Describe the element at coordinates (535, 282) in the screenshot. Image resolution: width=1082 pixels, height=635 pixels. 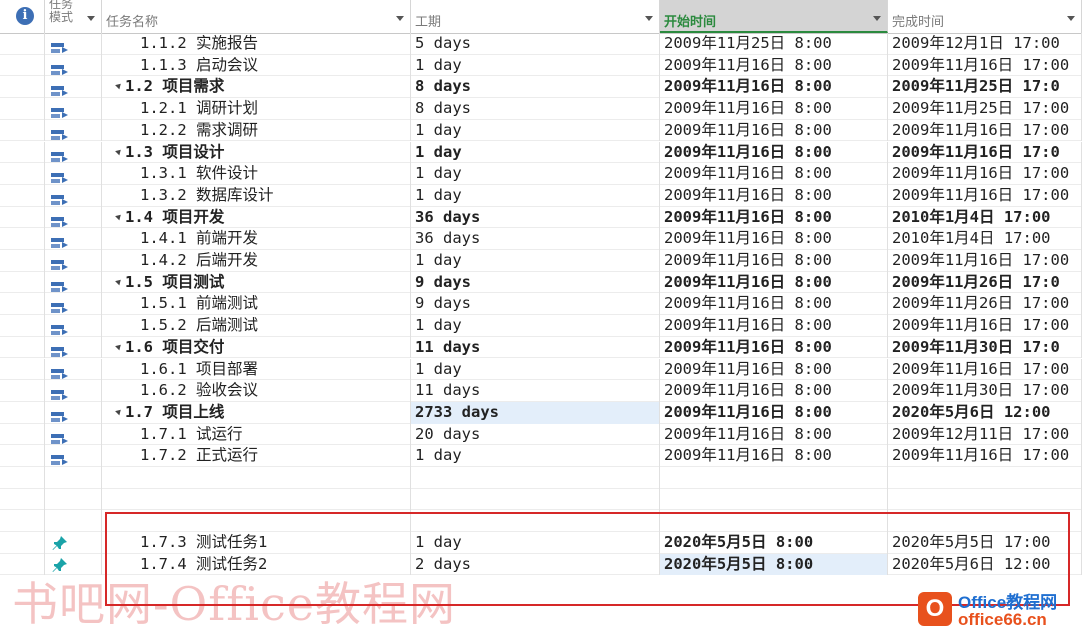
I see `duration-cell: 9 days` at that location.